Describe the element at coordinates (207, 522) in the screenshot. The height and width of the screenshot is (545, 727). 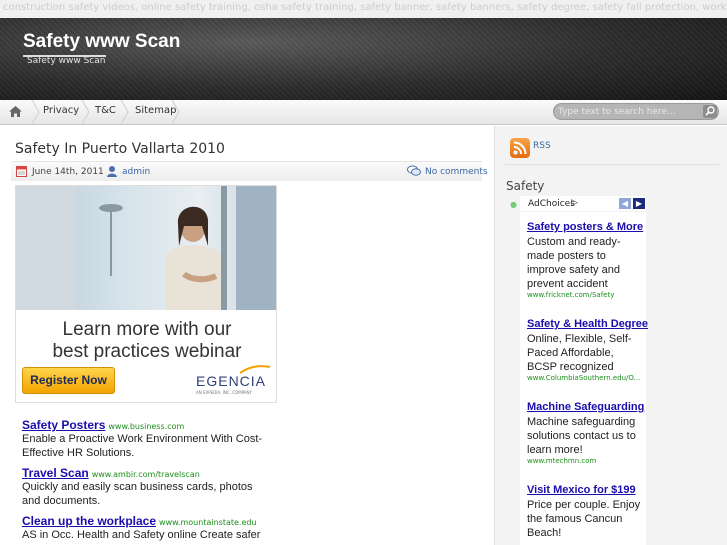
I see `text-ad-url: www.mountainstate.edu` at that location.